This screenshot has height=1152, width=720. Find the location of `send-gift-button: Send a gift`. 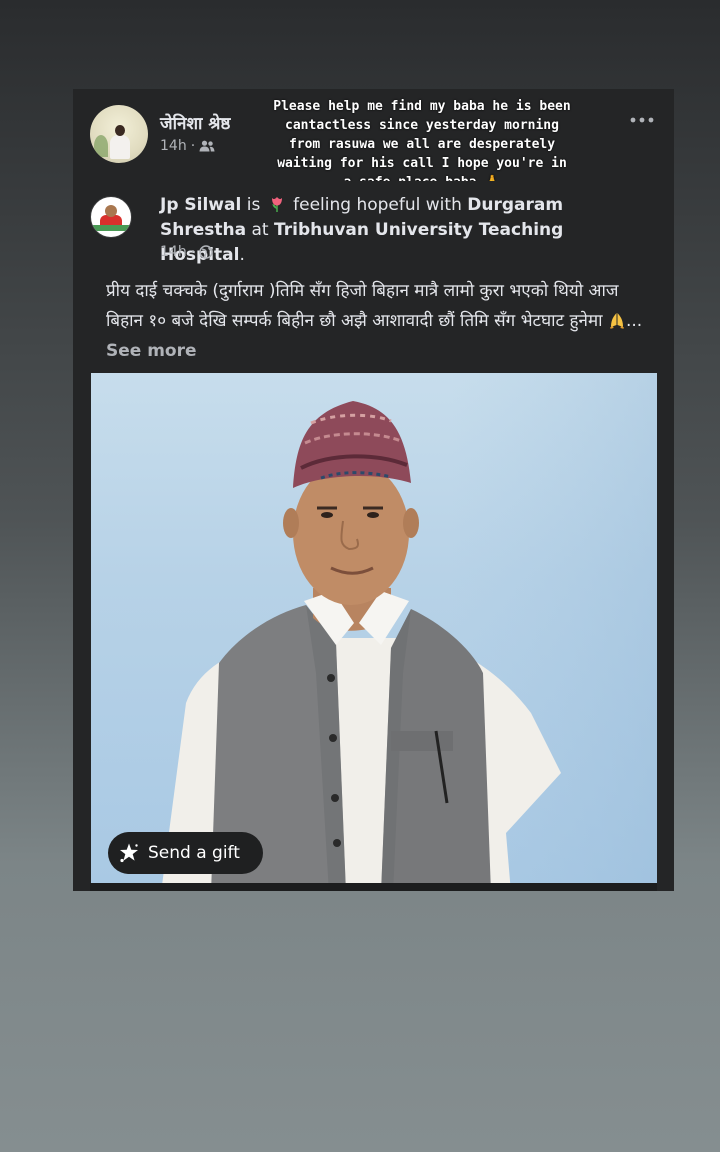

send-gift-button: Send a gift is located at coordinates (185, 853).